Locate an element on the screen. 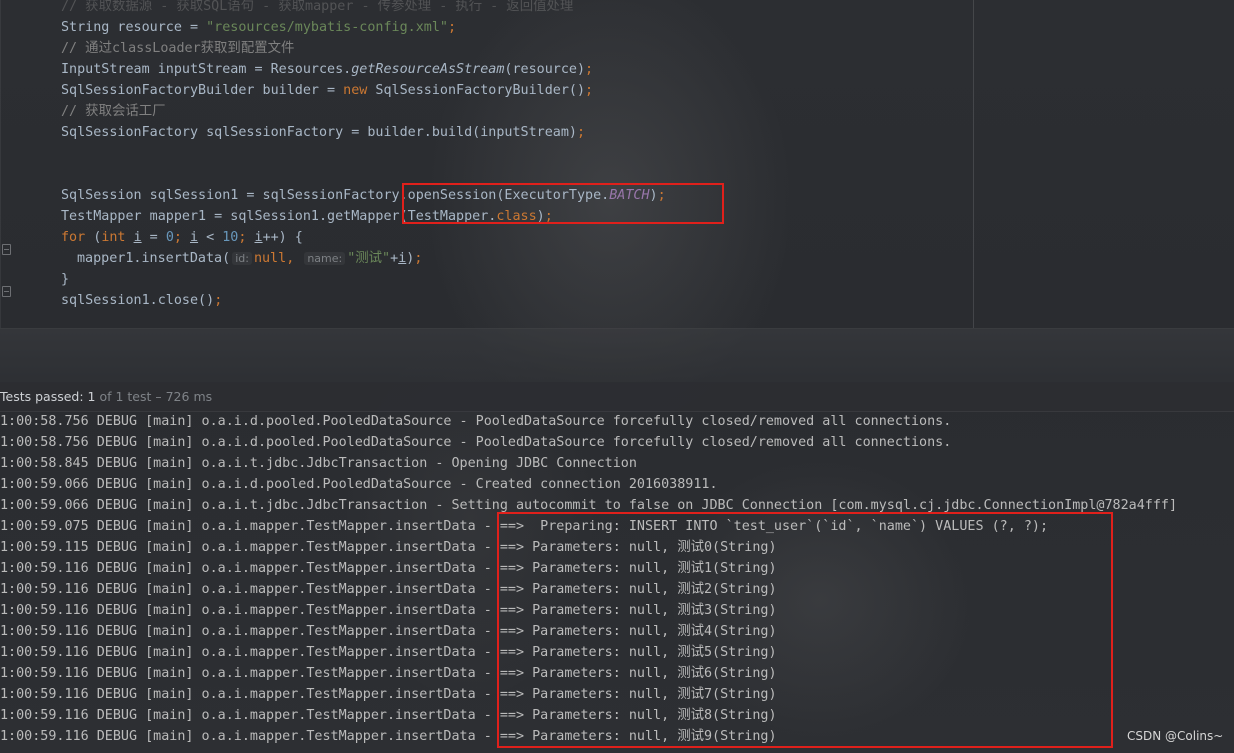 The image size is (1234, 753). code-token: 0 is located at coordinates (169, 237).